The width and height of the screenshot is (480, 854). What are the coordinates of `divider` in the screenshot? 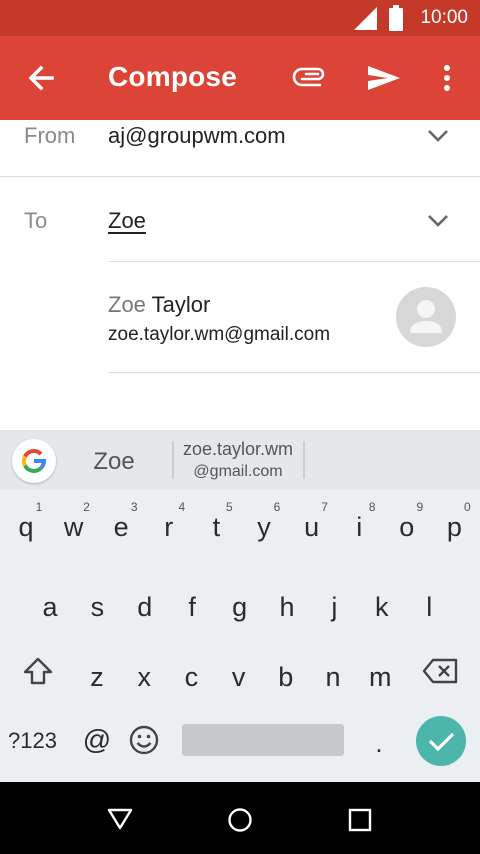 It's located at (294, 261).